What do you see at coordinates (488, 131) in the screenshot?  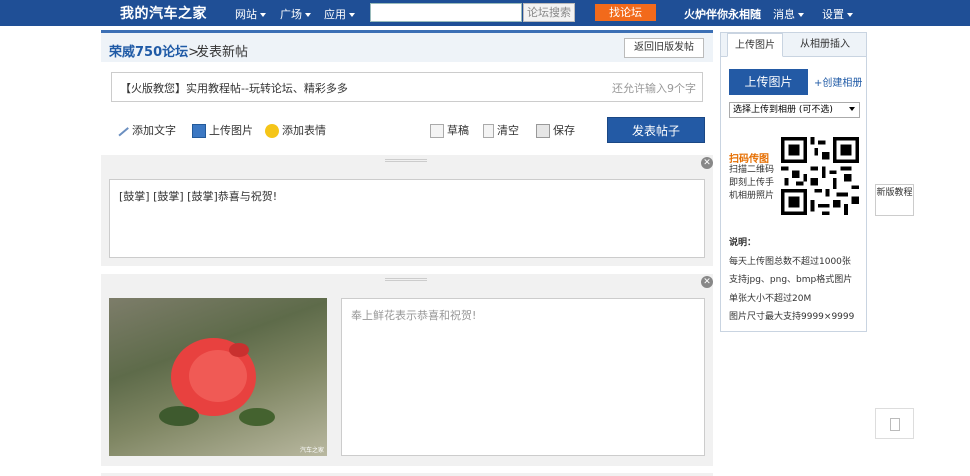 I see `trash-icon` at bounding box center [488, 131].